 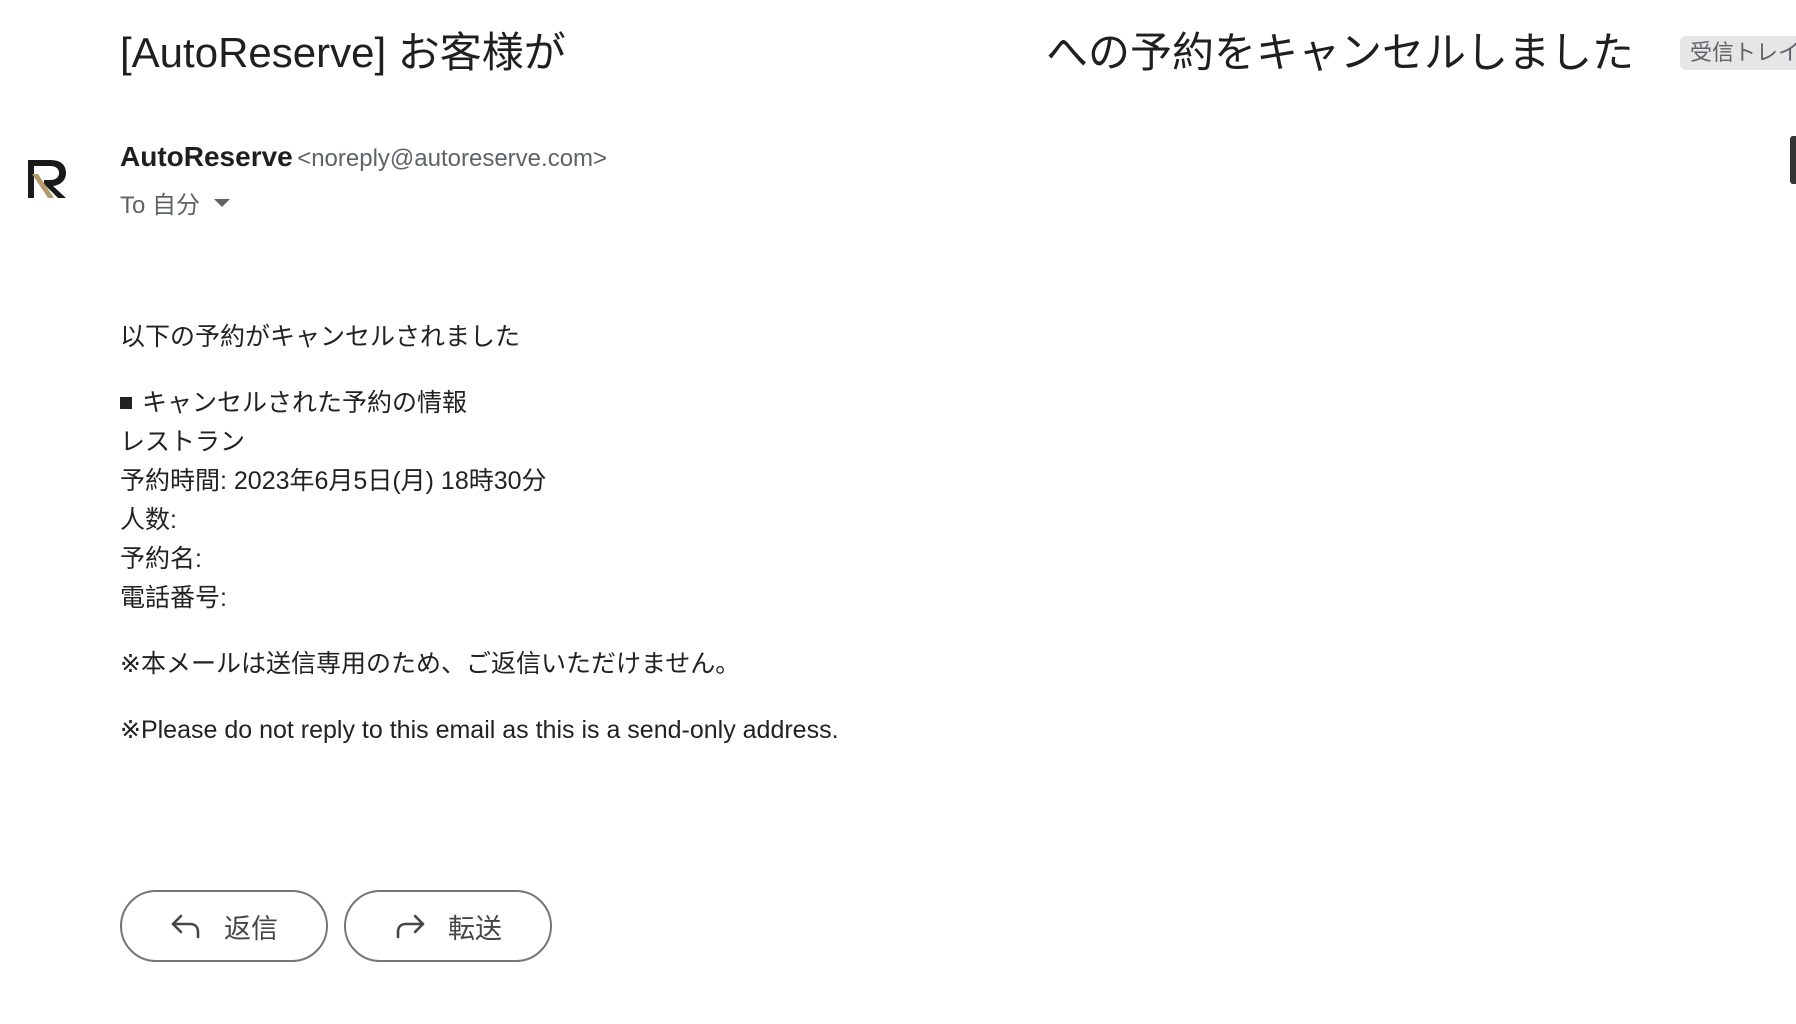 What do you see at coordinates (206, 156) in the screenshot?
I see `sender-name: AutoReserve` at bounding box center [206, 156].